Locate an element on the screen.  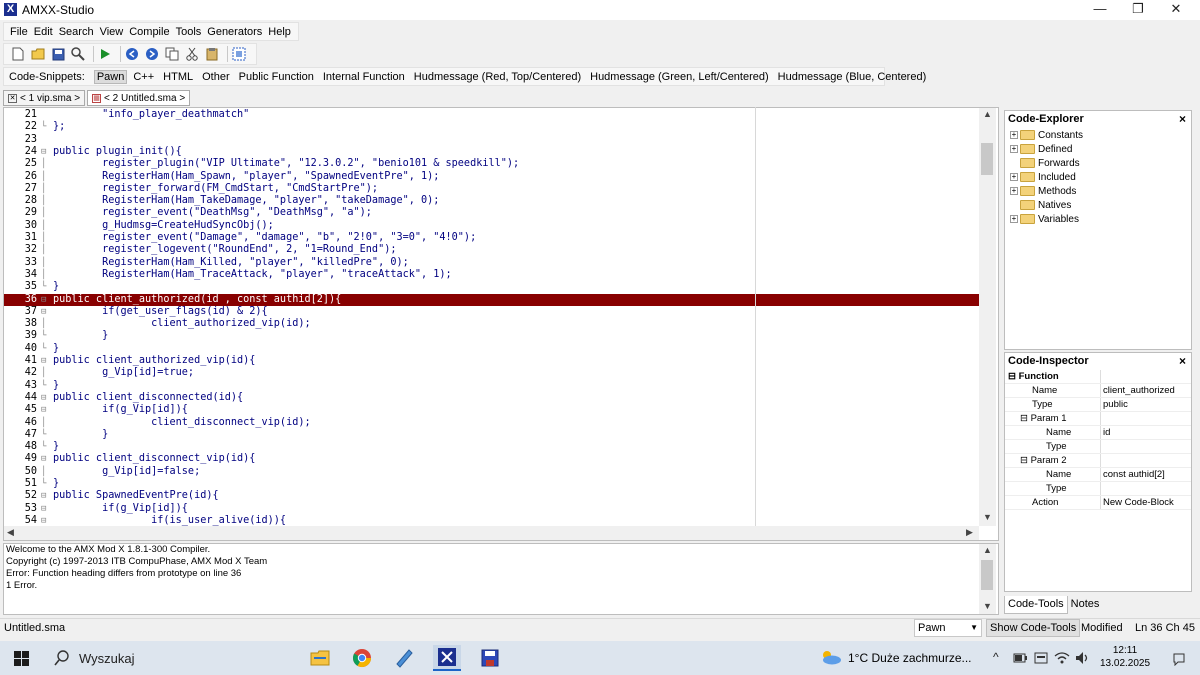
inspector-row: Action New Code-Block is located at coordinates (1098, 503).